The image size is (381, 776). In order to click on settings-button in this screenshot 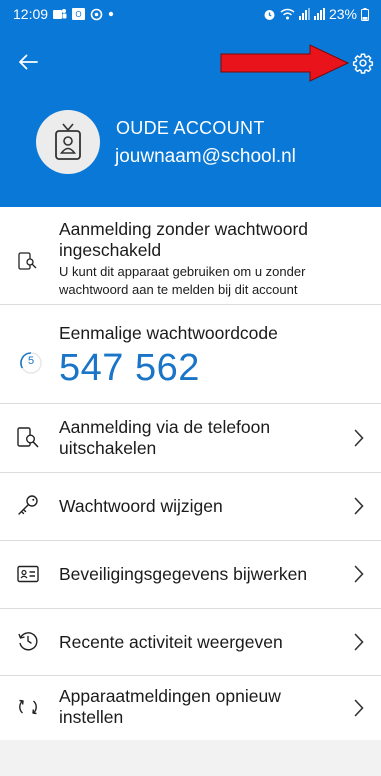, I will do `click(363, 63)`.